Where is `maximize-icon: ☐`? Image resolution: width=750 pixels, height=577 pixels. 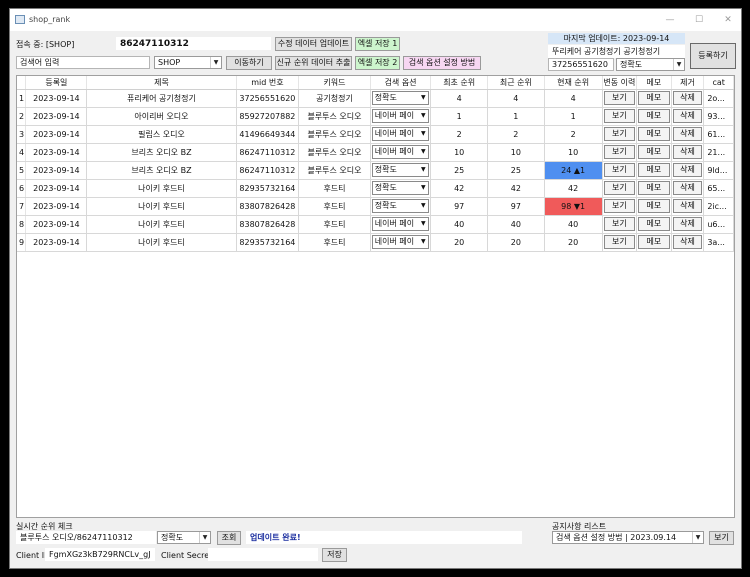 maximize-icon: ☐ is located at coordinates (699, 20).